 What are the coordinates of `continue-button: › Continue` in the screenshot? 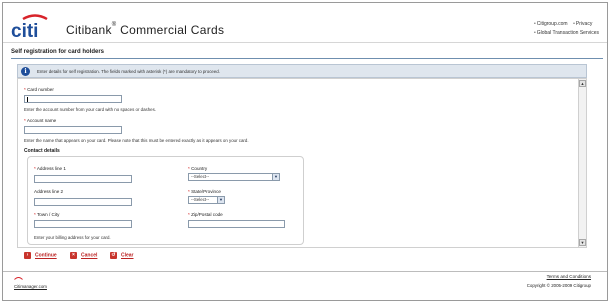 It's located at (40, 256).